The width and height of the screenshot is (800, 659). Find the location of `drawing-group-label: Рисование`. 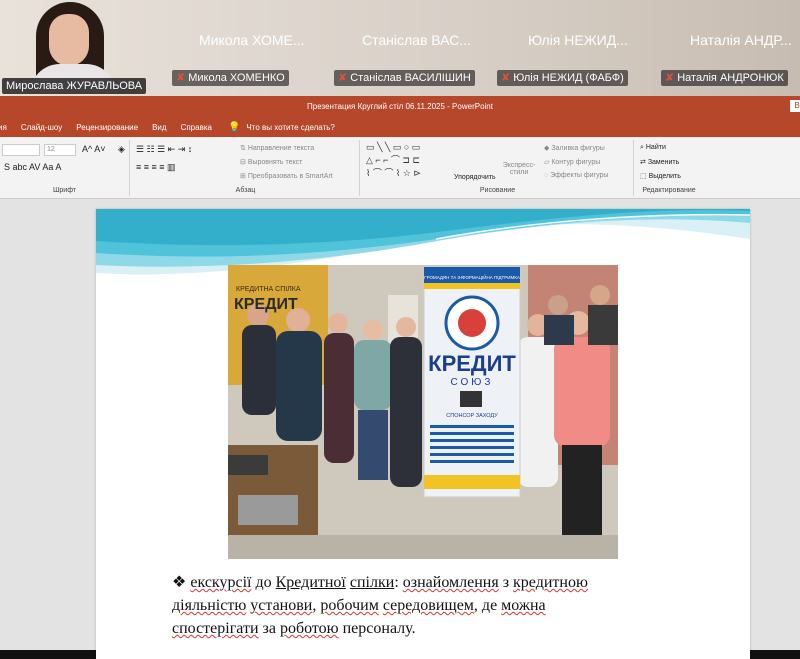

drawing-group-label: Рисование is located at coordinates (497, 190).